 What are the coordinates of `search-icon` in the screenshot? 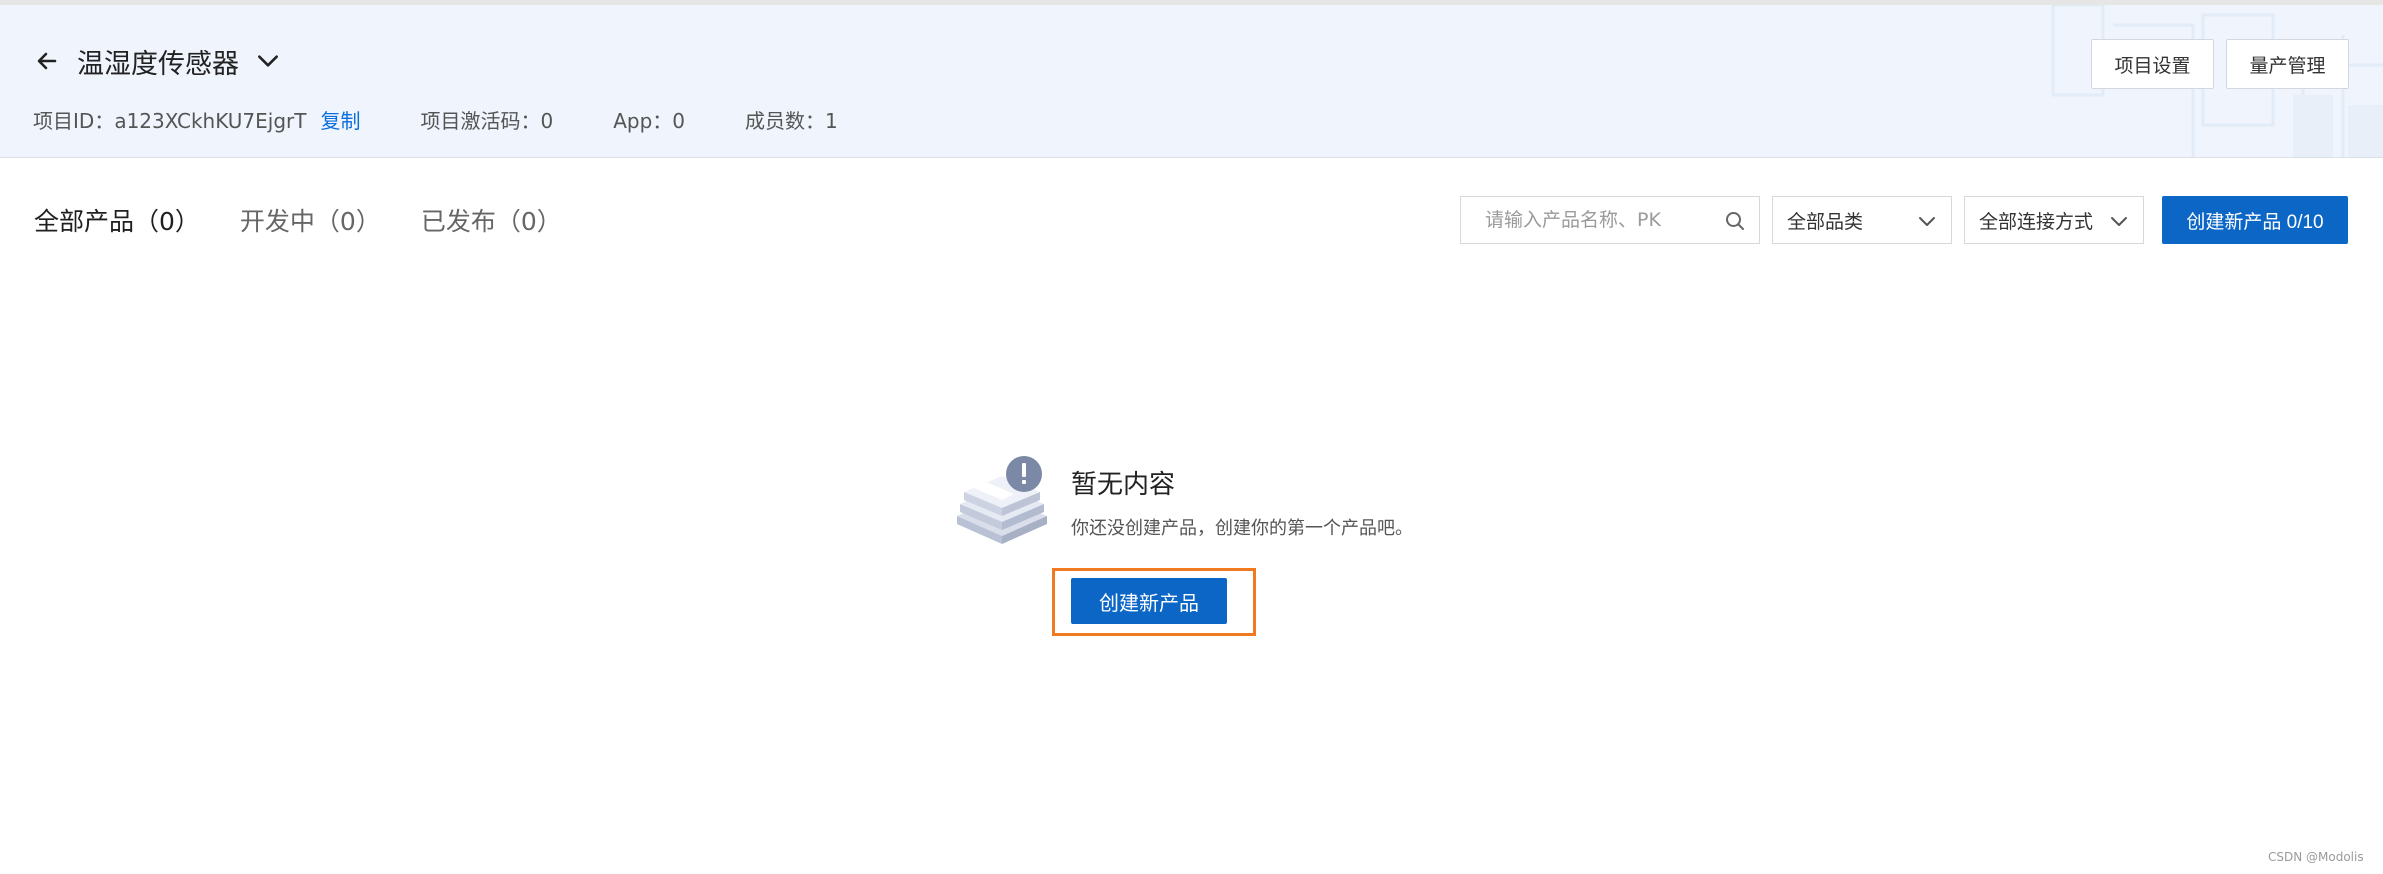 It's located at (1735, 221).